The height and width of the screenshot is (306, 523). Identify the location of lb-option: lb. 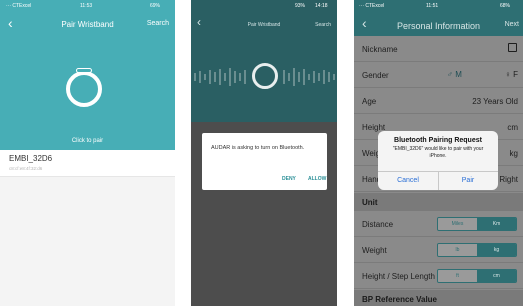
(457, 250).